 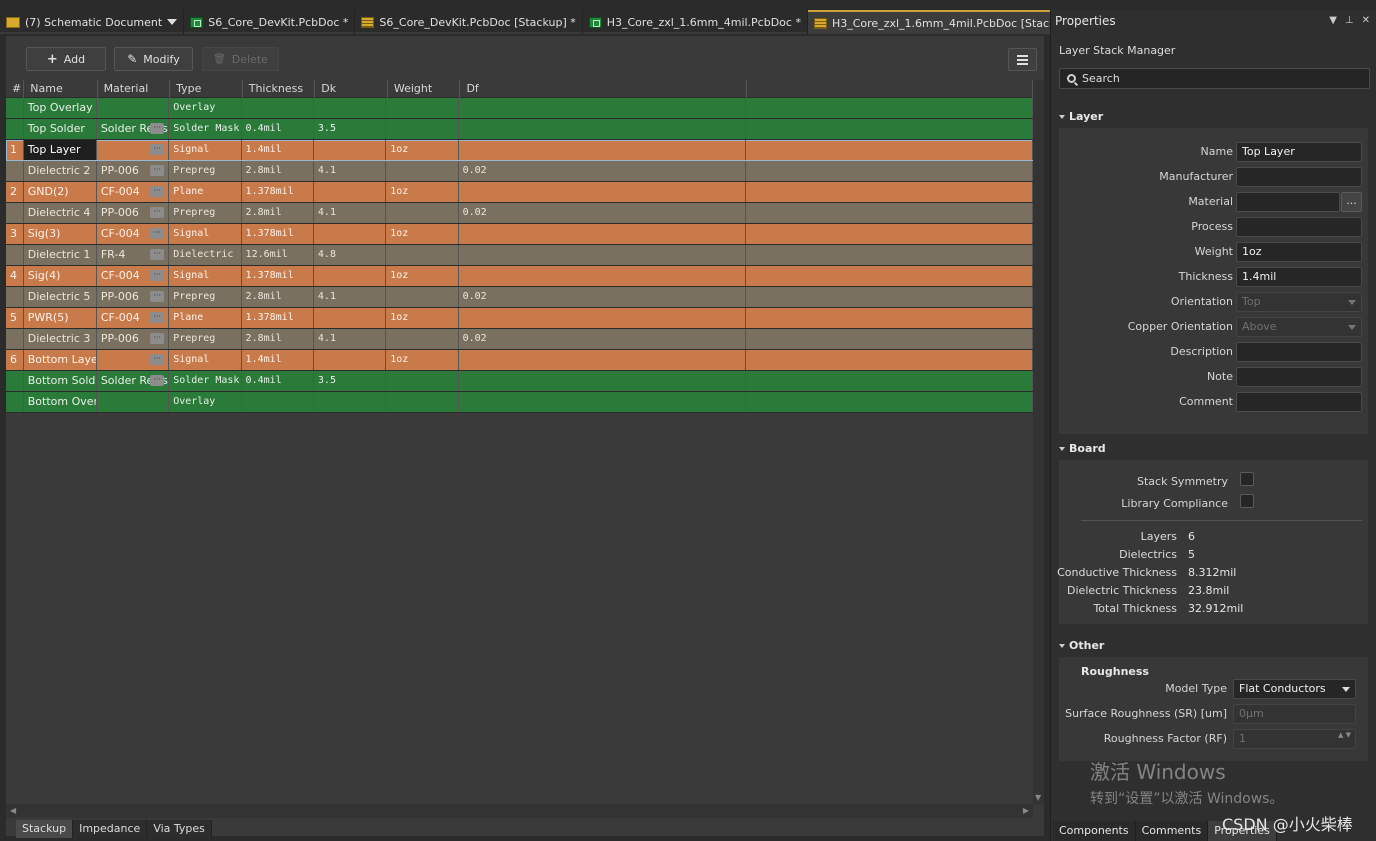 I want to click on column-header: Dk, so click(x=351, y=89).